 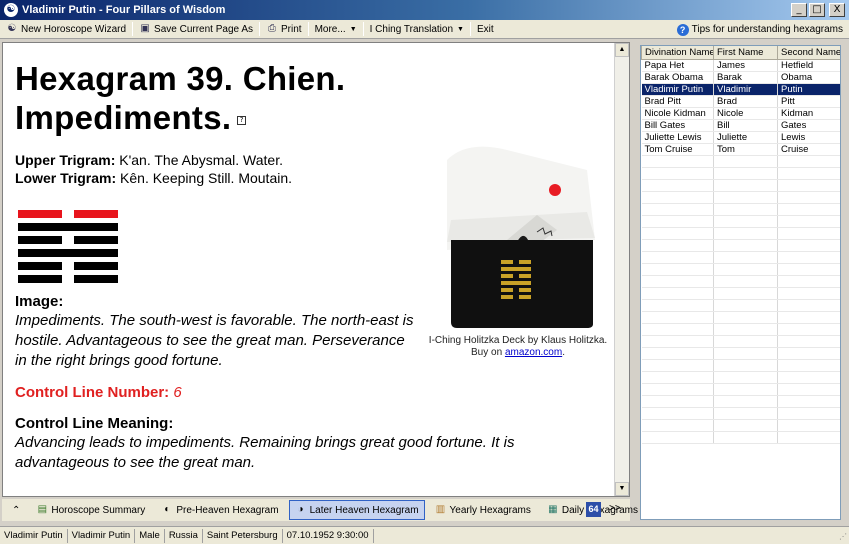 I want to click on cell-divination-name: Brad Pitt, so click(x=677, y=101).